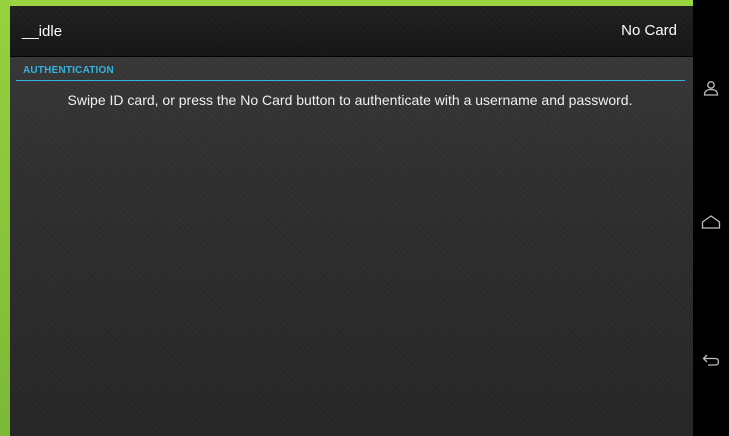  Describe the element at coordinates (42, 31) in the screenshot. I see `app-title: __idle` at that location.